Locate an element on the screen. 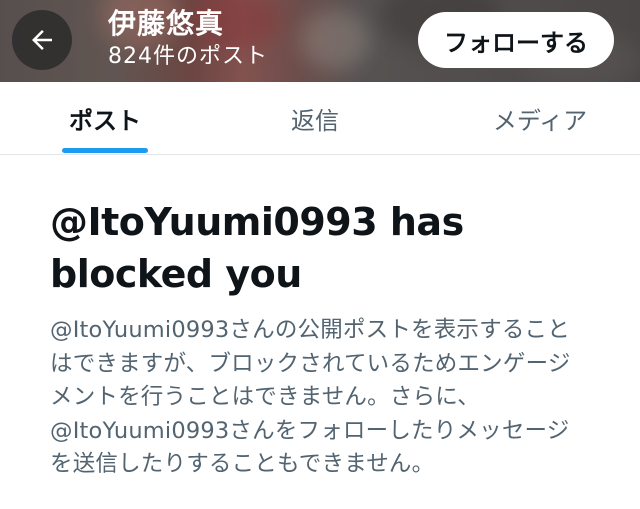 Image resolution: width=640 pixels, height=509 pixels. tab-media: メディア is located at coordinates (530, 118).